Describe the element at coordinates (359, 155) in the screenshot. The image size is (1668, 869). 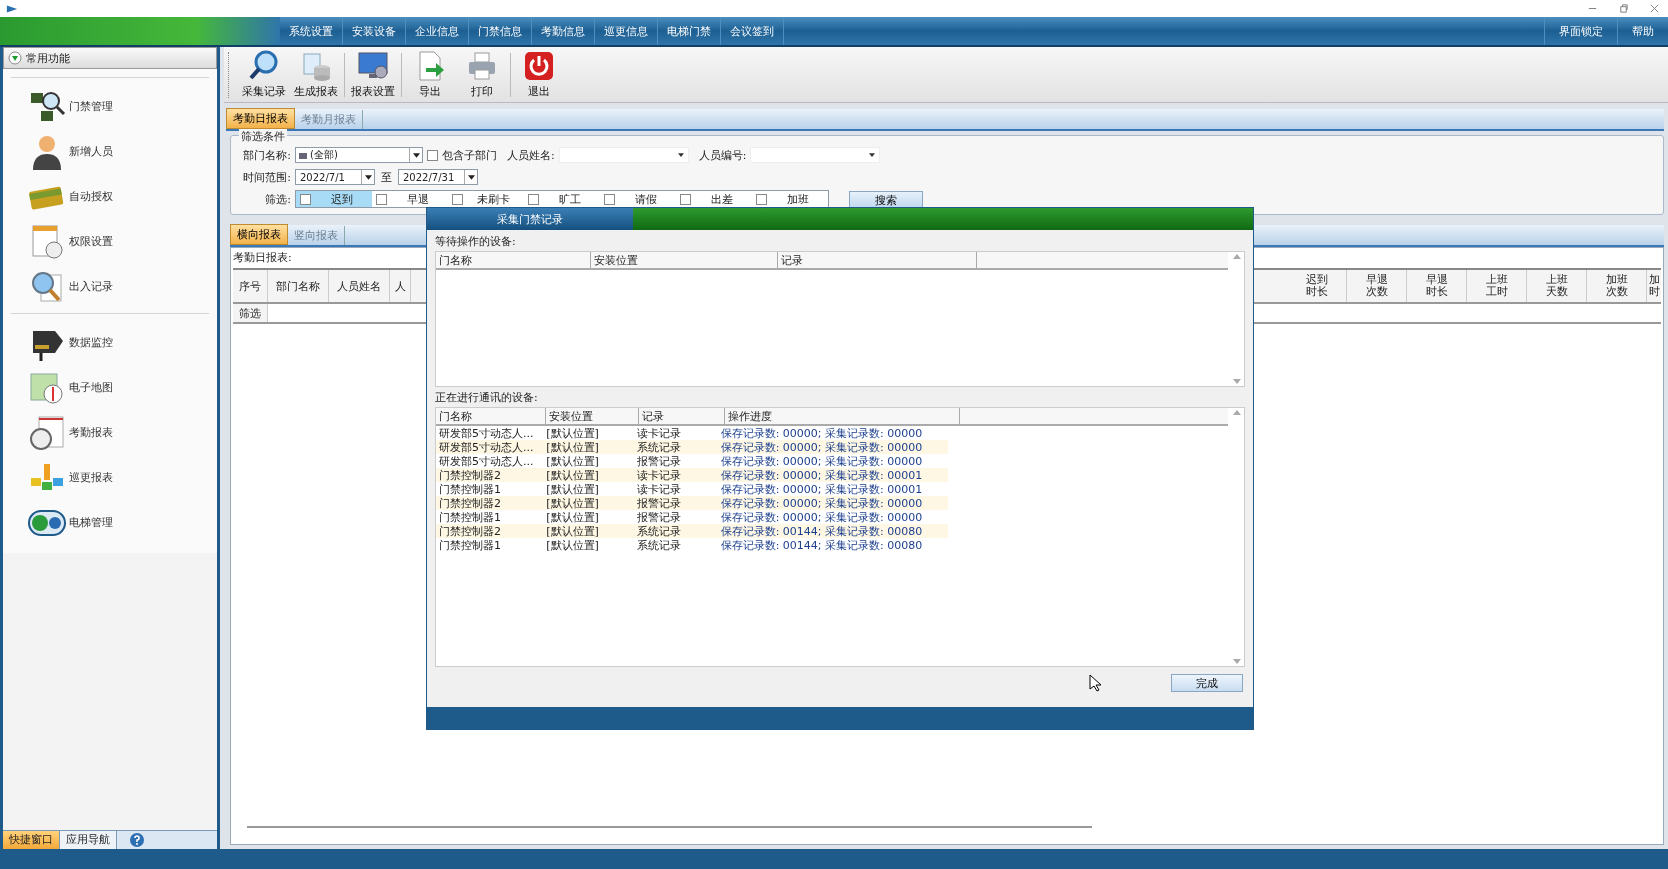
I see `department-dropdown: (全部)` at that location.